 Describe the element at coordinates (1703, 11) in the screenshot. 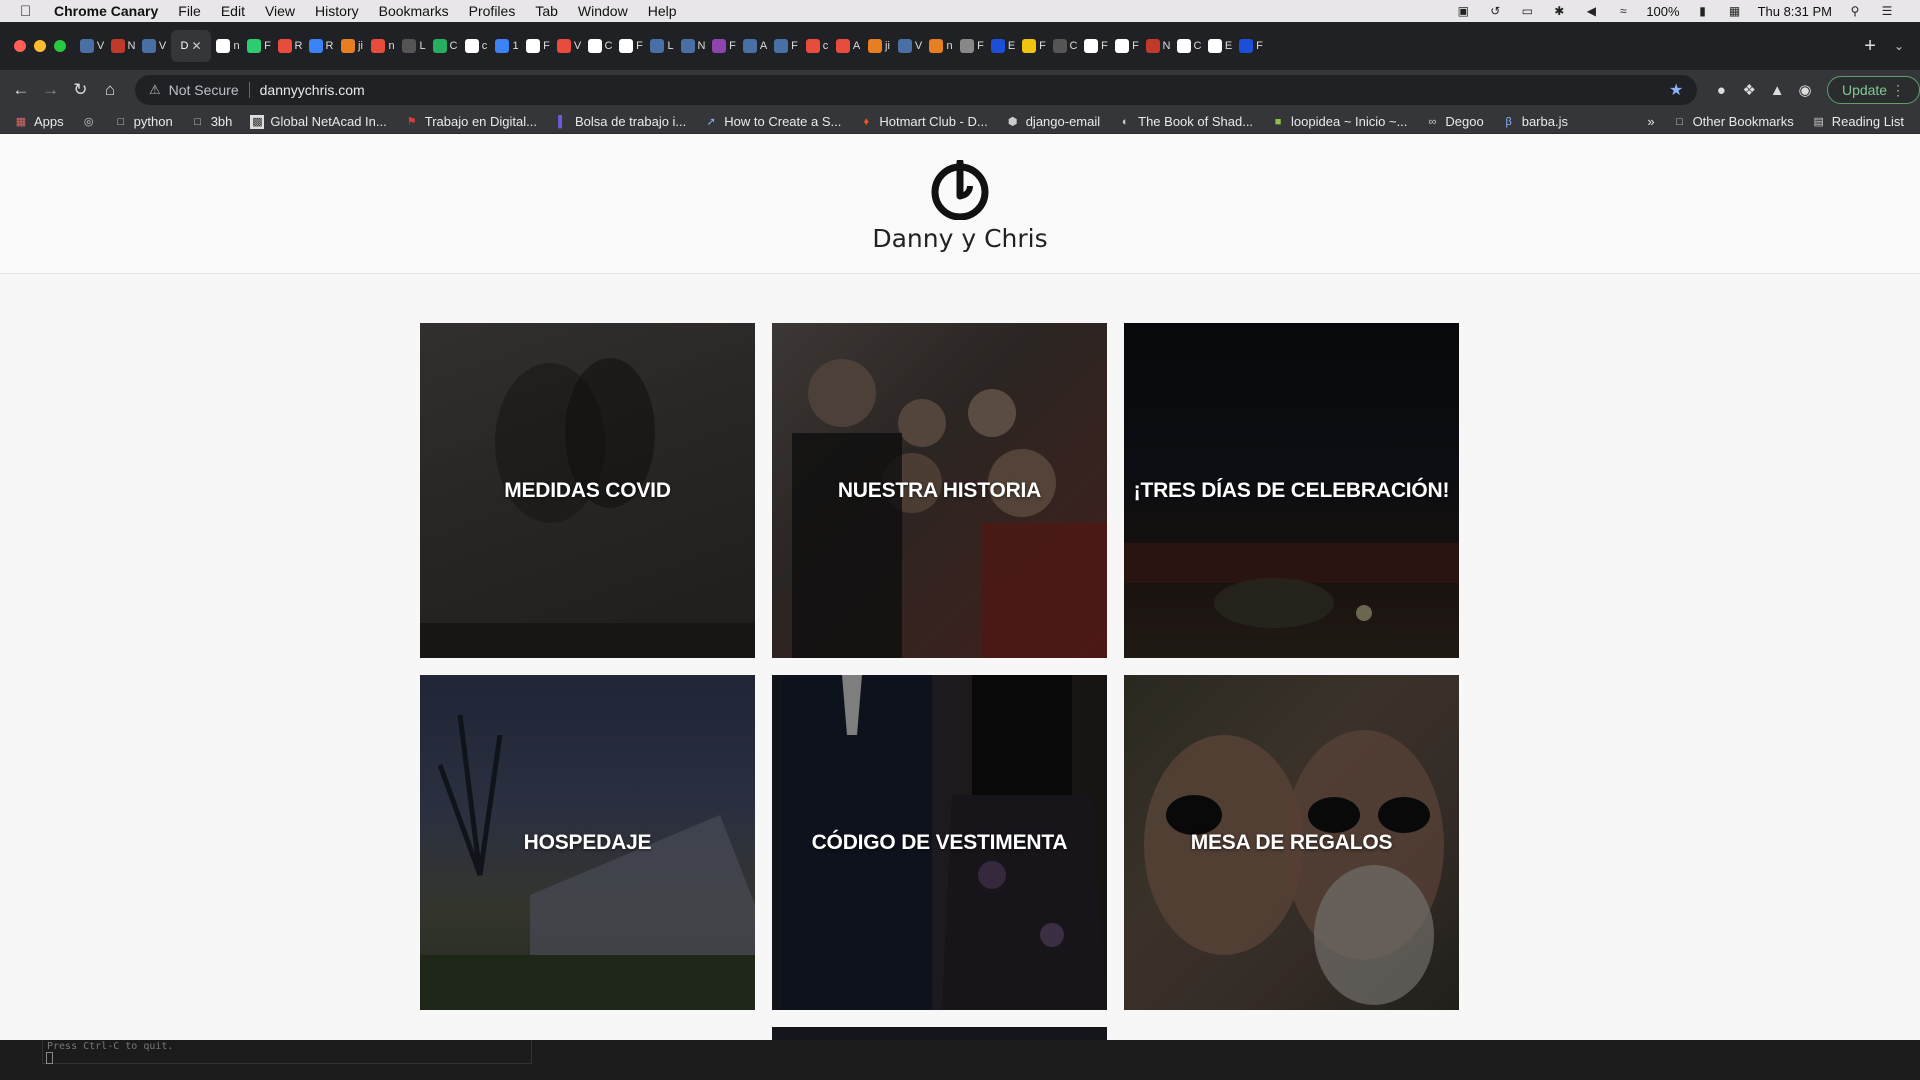

I see `battery-icon: ▮` at that location.